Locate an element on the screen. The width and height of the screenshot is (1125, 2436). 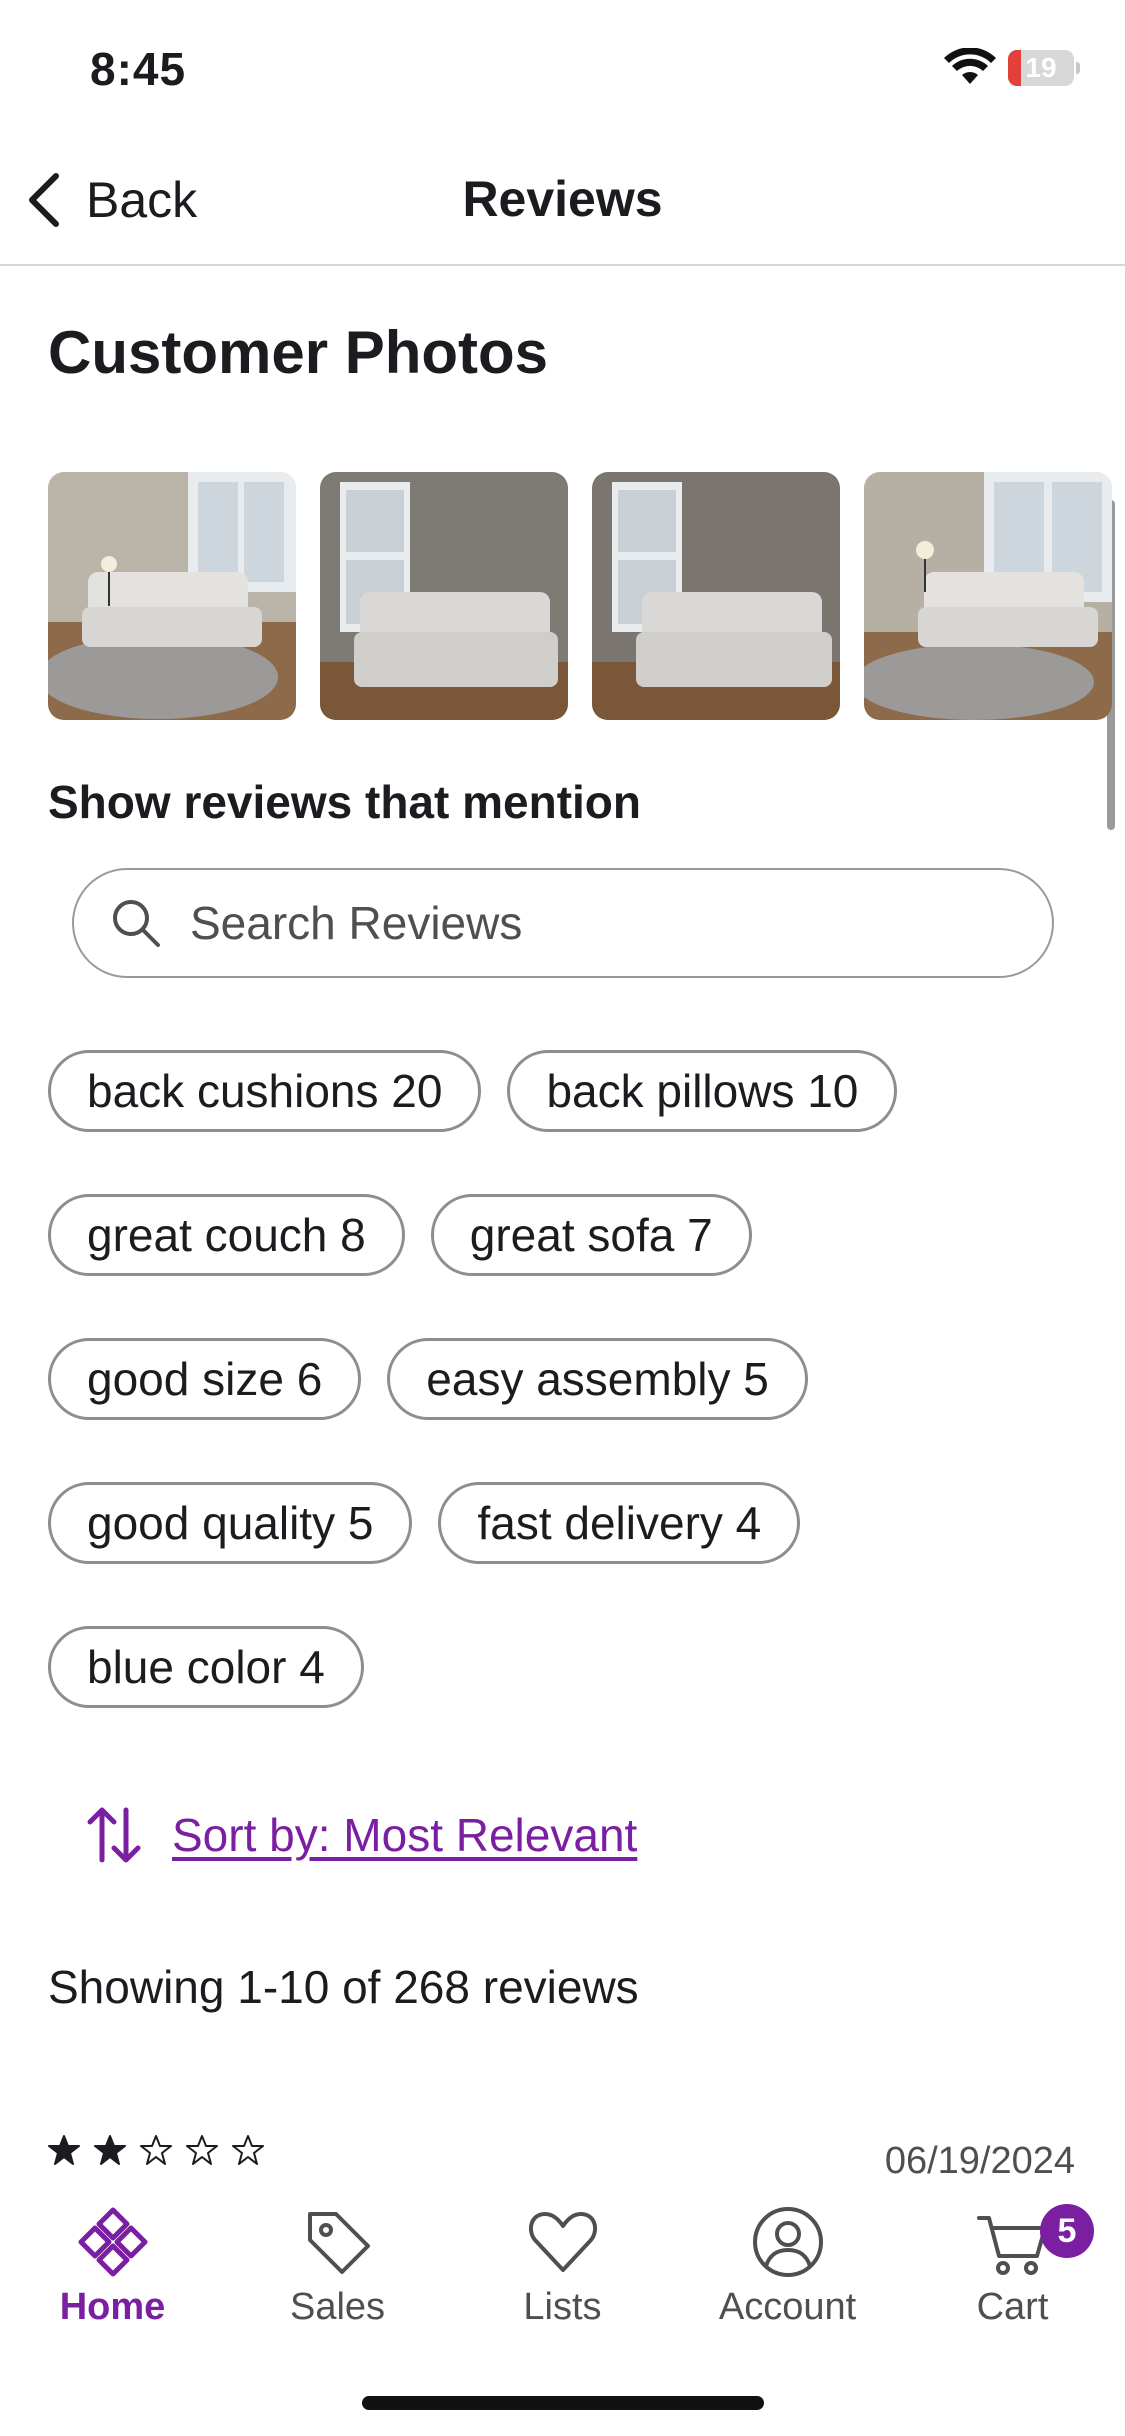
tab-cart: Cart 5 is located at coordinates (1012, 2279).